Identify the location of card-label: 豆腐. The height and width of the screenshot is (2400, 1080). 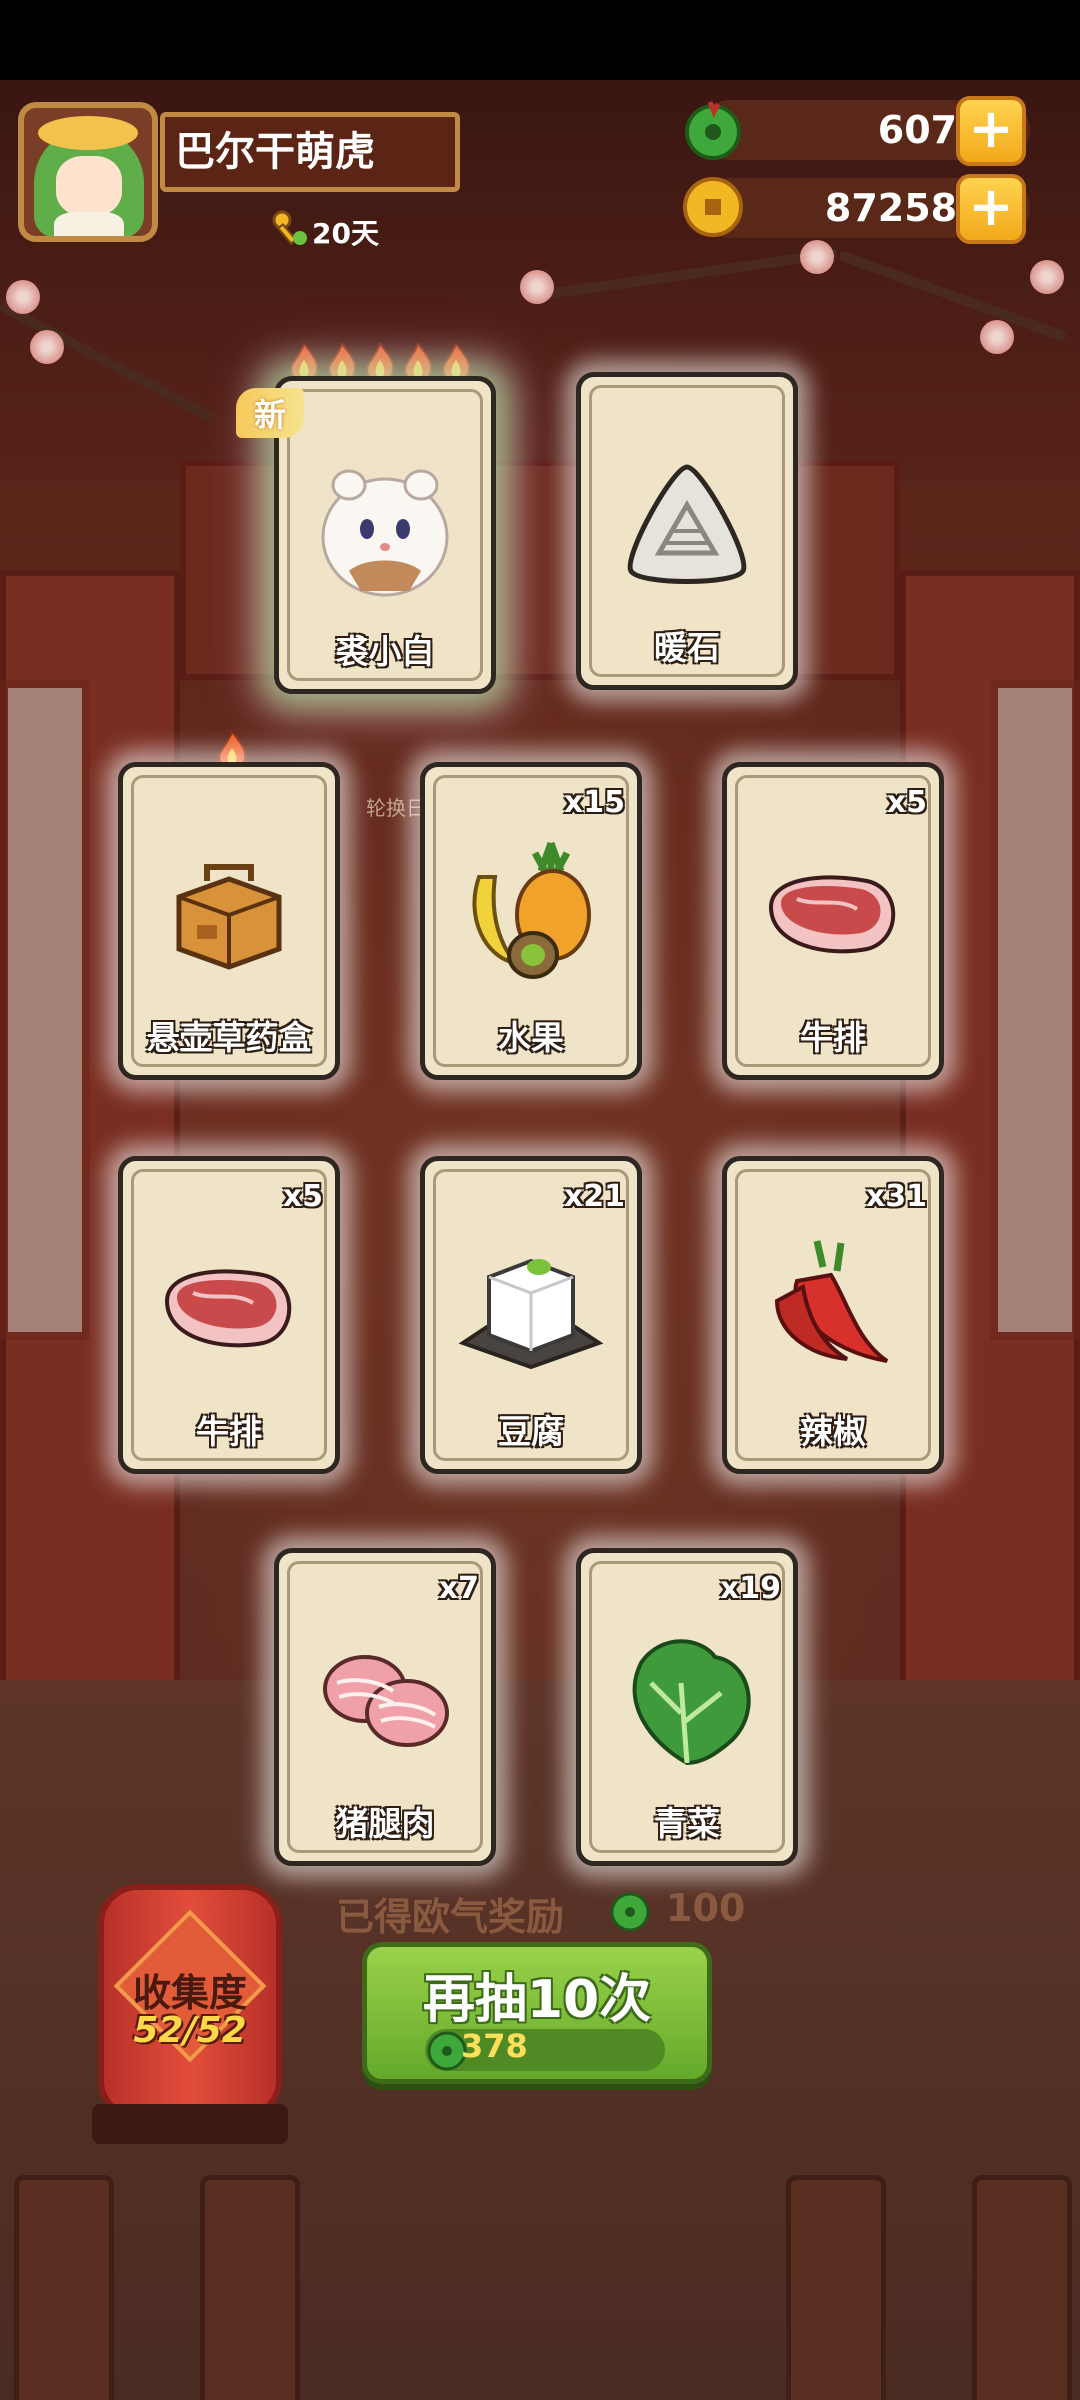
(531, 1431).